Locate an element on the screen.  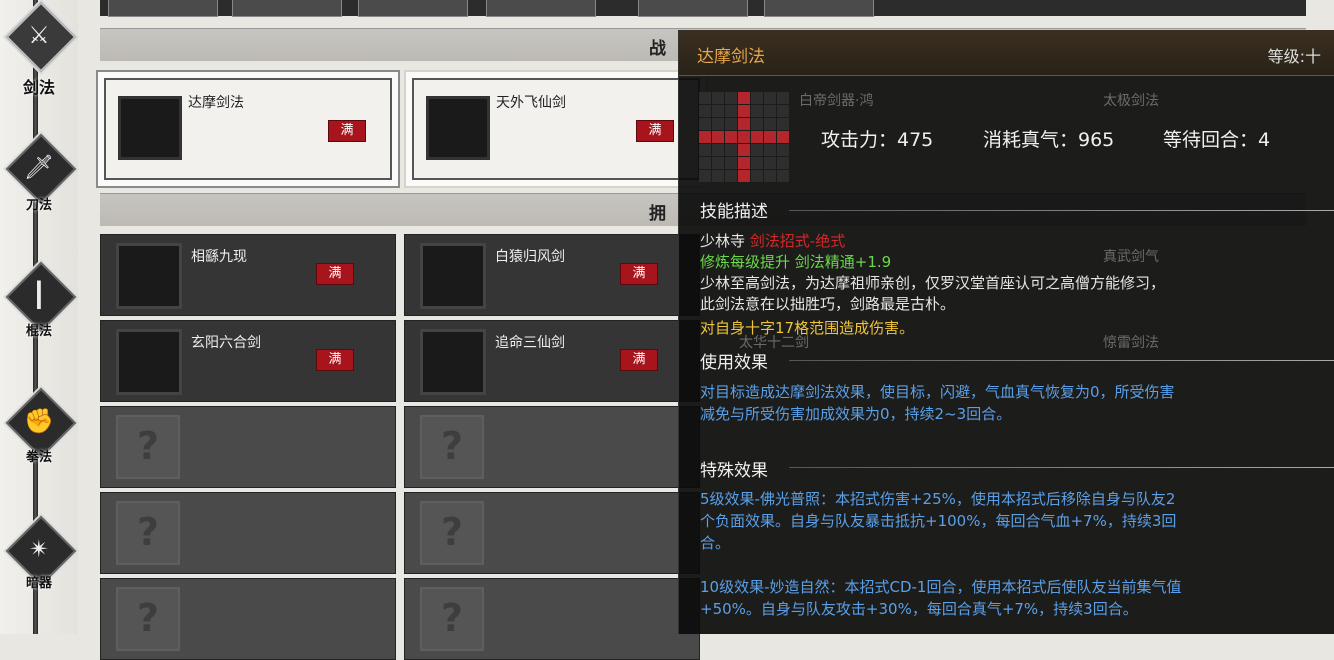
special-effect-title: 特殊效果 is located at coordinates (734, 471).